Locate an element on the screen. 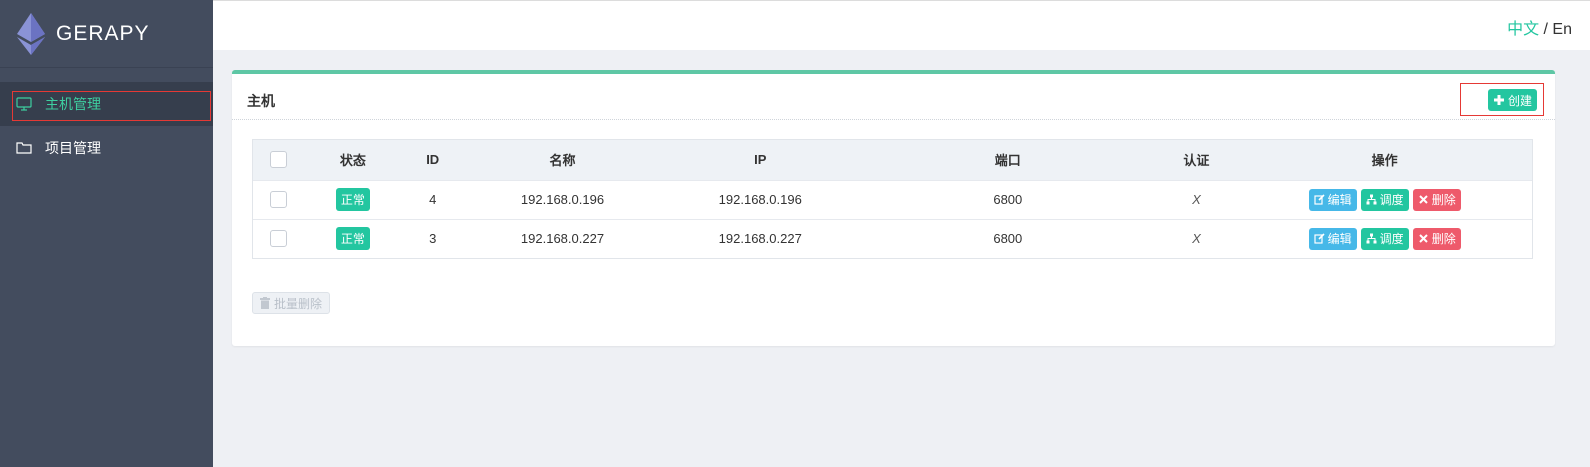 The width and height of the screenshot is (1590, 467). cell-ip: 192.168.0.196 is located at coordinates (760, 199).